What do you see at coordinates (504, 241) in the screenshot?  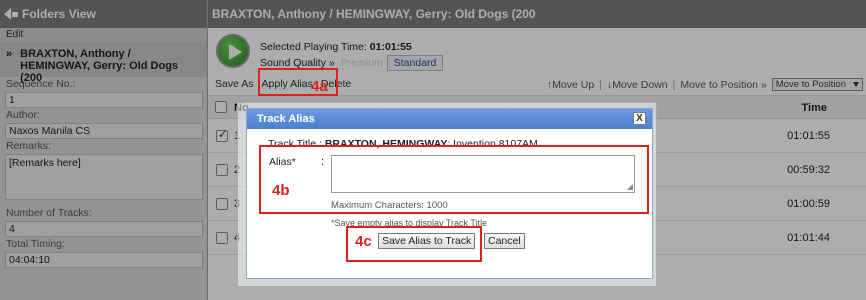 I see `cancel-button: Cancel` at bounding box center [504, 241].